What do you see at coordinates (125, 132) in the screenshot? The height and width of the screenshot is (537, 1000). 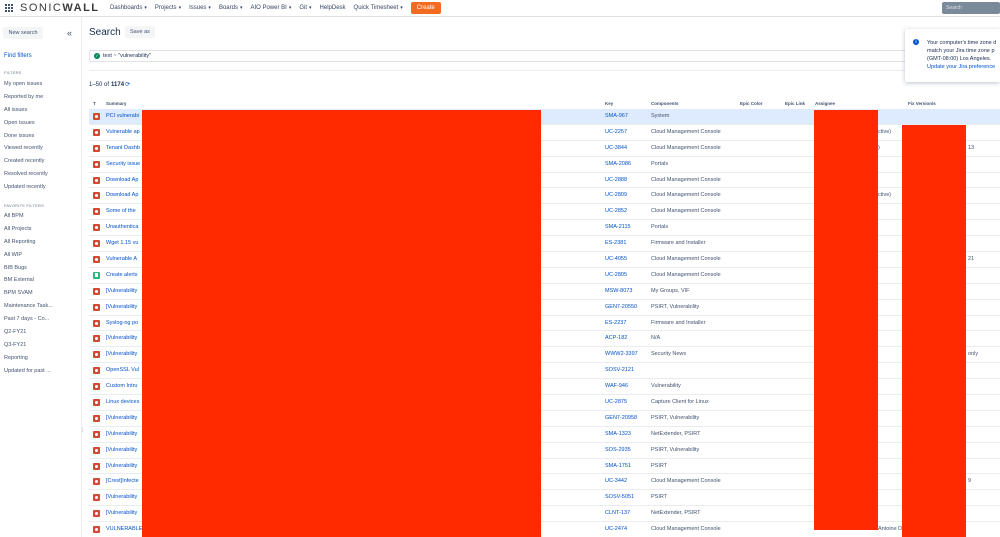 I see `issue-summary-link: Vulnerable ap` at bounding box center [125, 132].